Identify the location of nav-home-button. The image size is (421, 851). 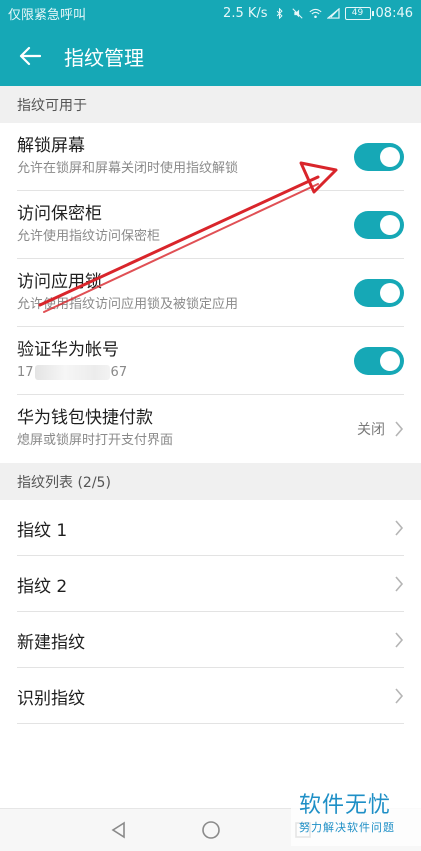
(211, 830).